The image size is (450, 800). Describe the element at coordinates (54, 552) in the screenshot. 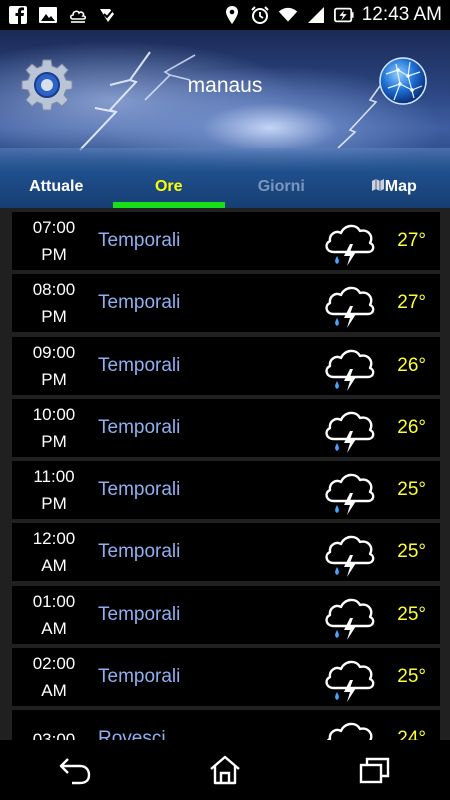

I see `forecast-time: 12:00 AM` at that location.